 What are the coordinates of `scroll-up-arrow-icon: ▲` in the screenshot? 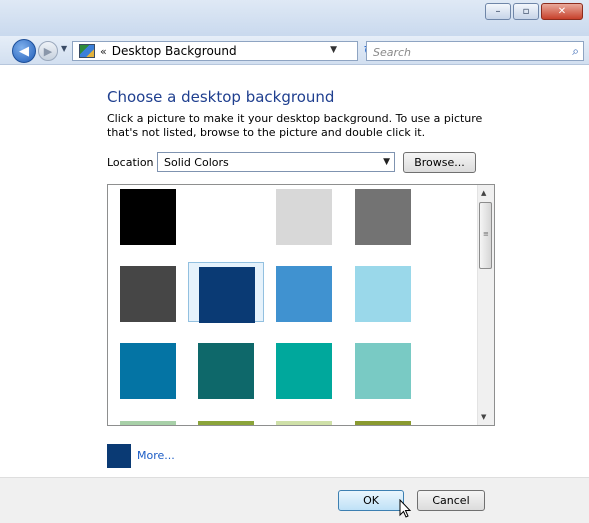 It's located at (483, 193).